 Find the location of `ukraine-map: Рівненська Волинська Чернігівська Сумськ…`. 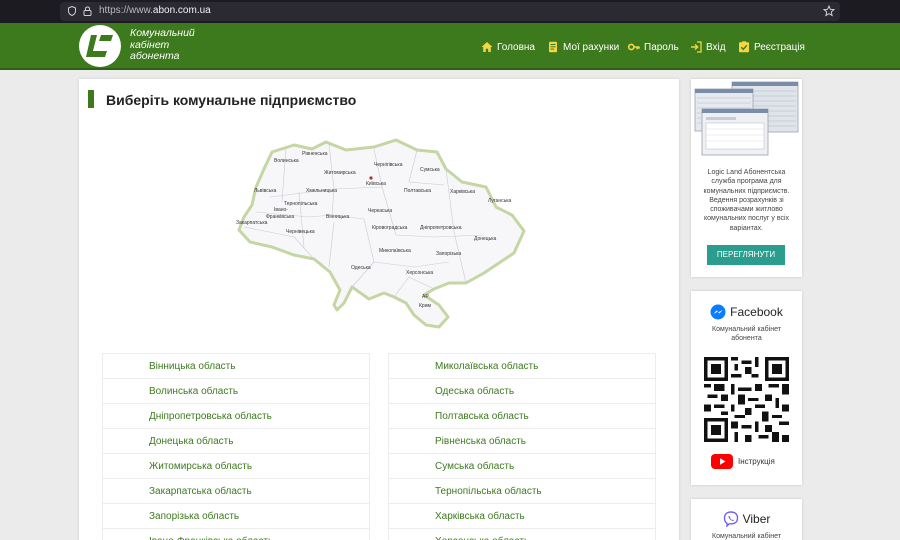

ukraine-map: Рівненська Волинська Чернігівська Сумськ… is located at coordinates (381, 229).